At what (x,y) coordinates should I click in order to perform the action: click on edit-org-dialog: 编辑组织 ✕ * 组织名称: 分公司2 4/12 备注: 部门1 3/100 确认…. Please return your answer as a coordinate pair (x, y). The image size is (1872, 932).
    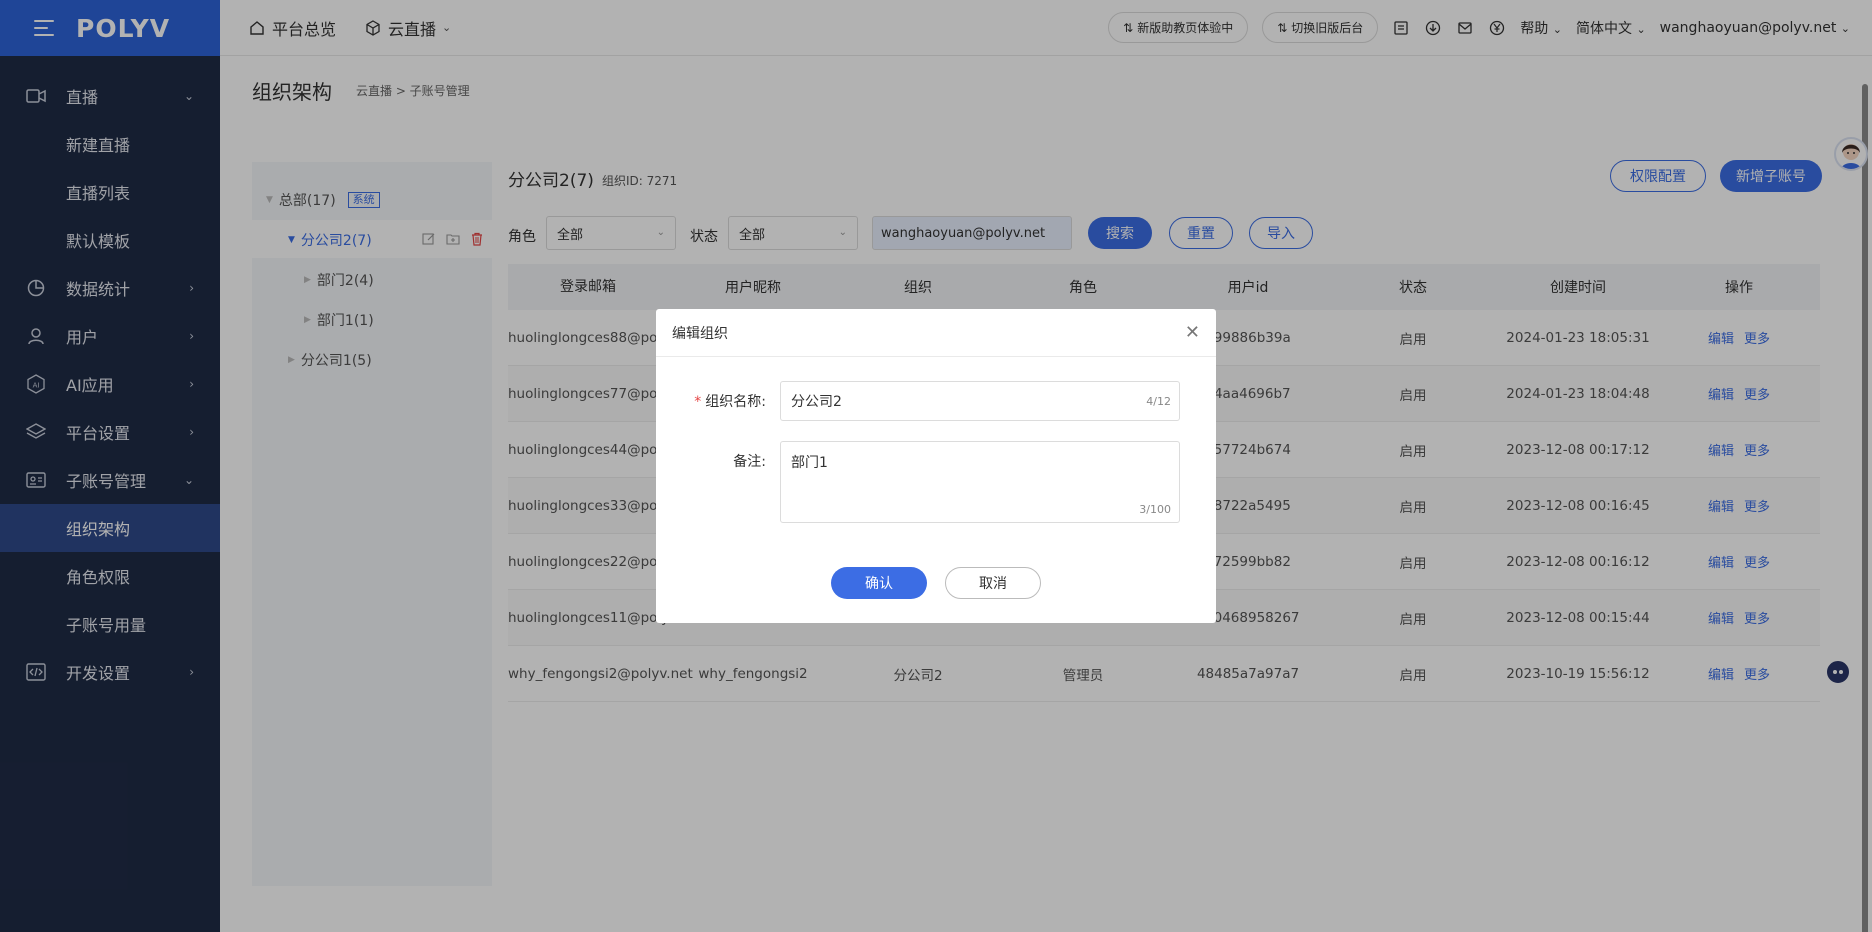
    Looking at the image, I should click on (936, 466).